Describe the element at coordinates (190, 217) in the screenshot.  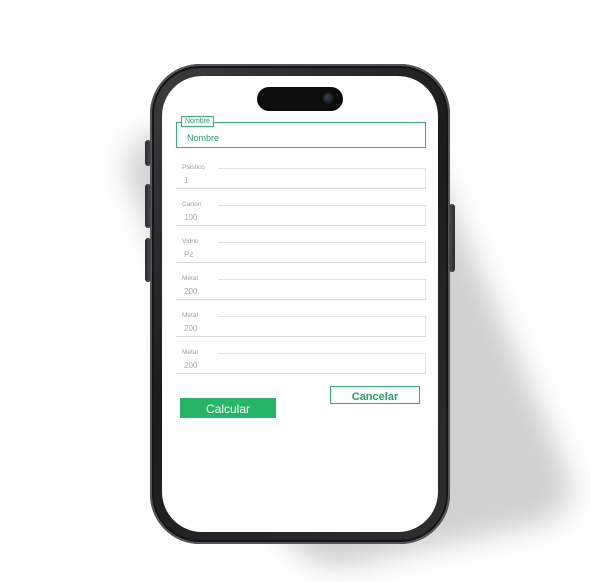
I see `field-value: 100` at that location.